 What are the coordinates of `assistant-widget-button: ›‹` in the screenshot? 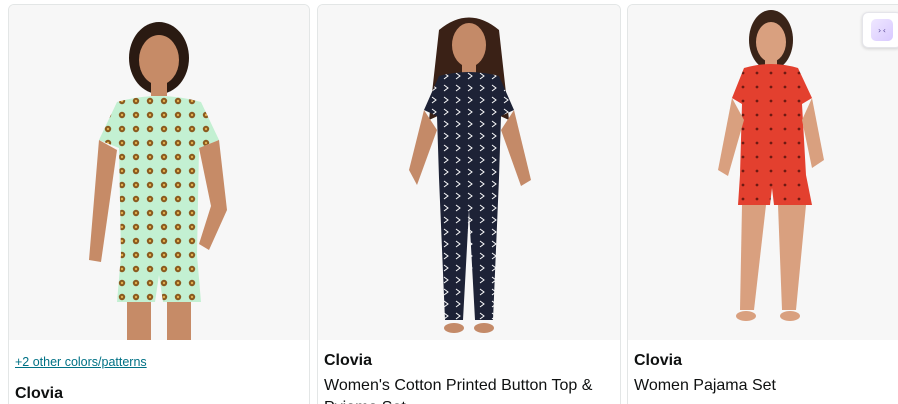 It's located at (880, 30).